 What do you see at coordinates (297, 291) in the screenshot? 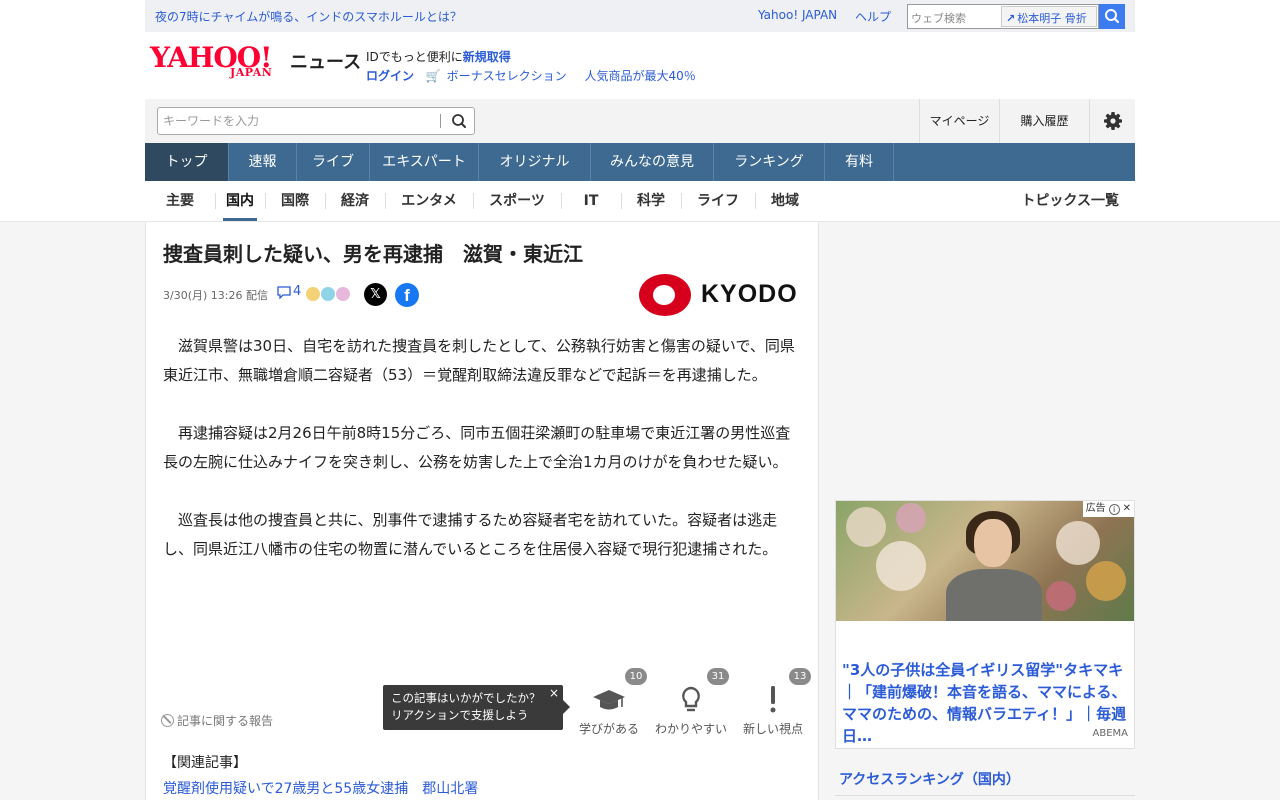
I see `comment-count: 4` at bounding box center [297, 291].